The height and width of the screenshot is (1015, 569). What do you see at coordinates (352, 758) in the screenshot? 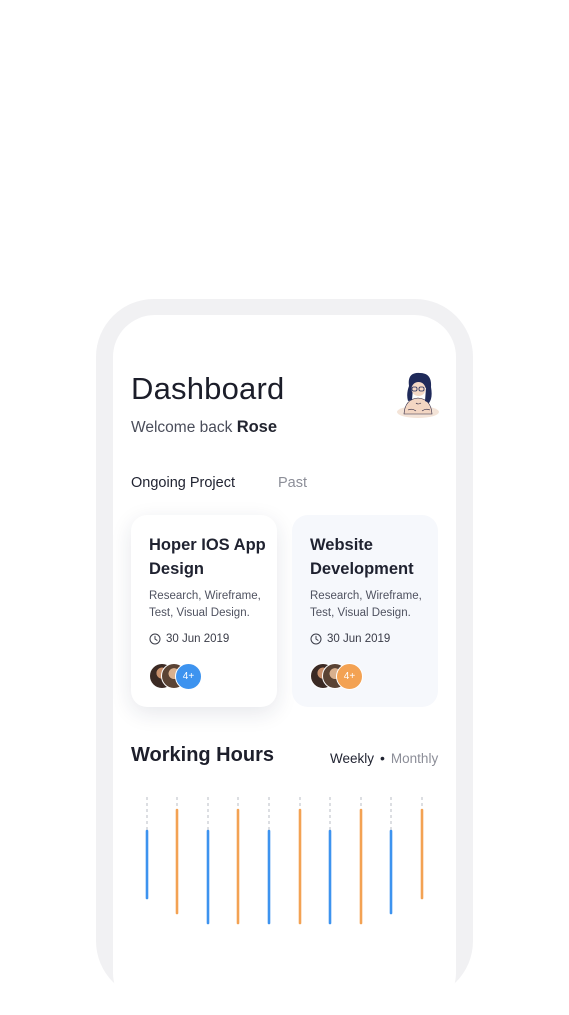
I see `range-weekly: Weekly` at bounding box center [352, 758].